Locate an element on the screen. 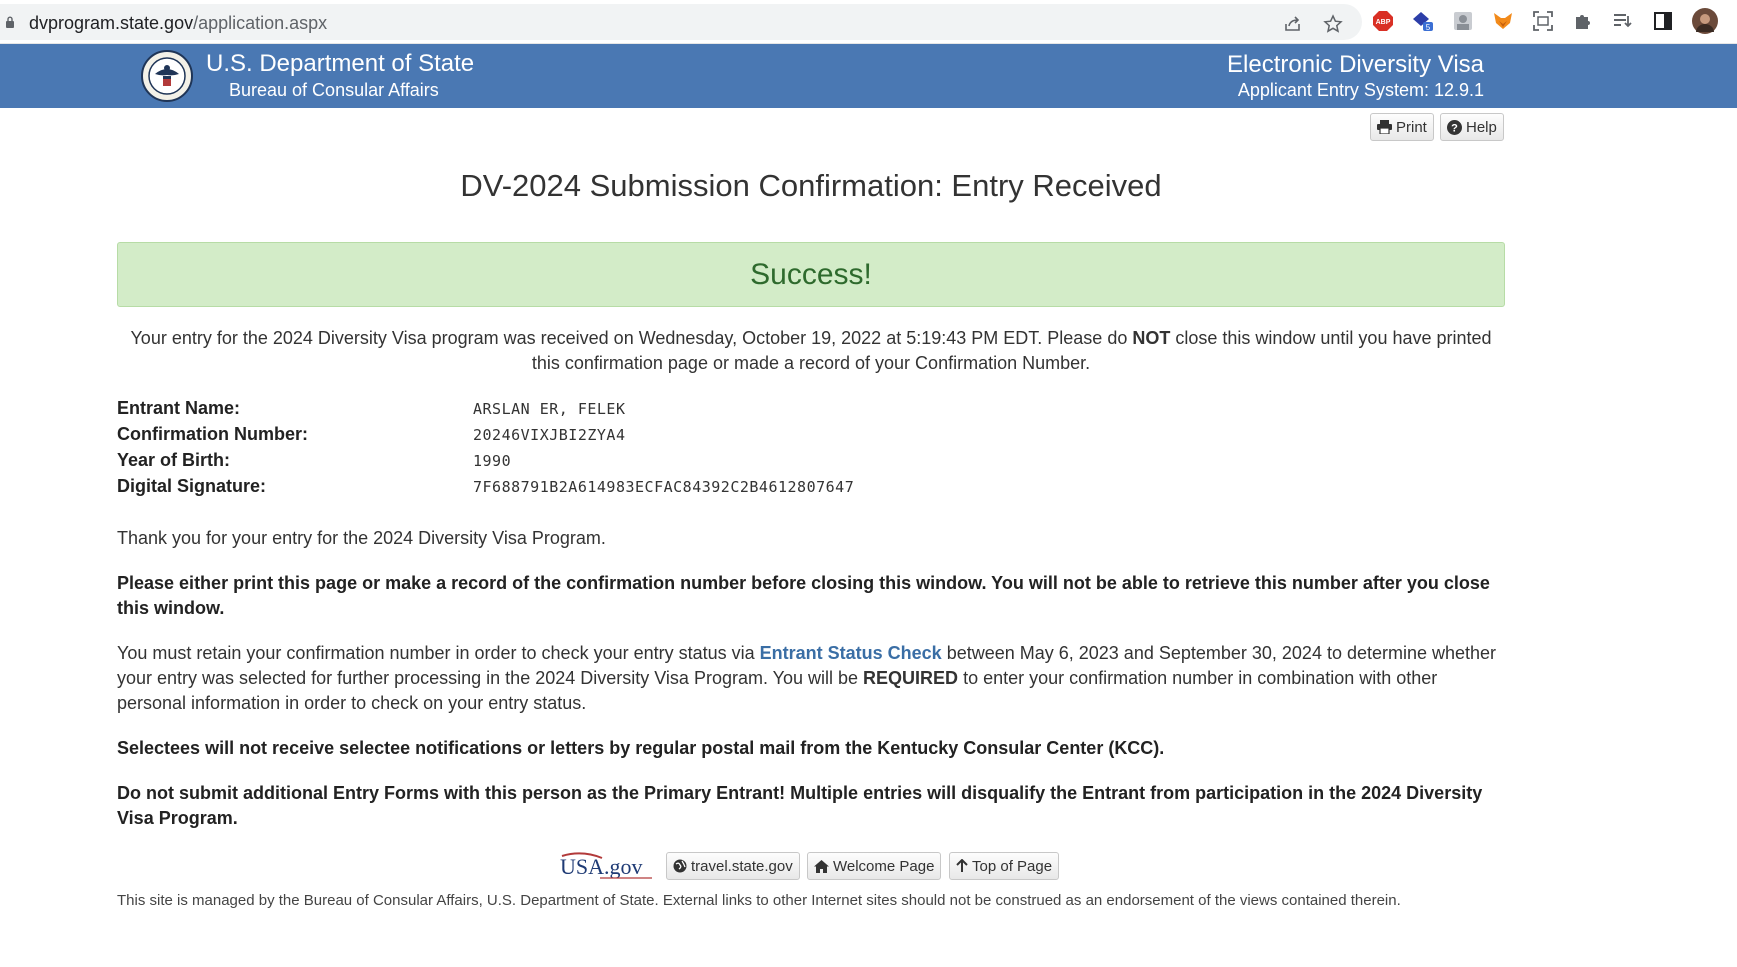  top-of-page-label: Top of Page is located at coordinates (1012, 866).